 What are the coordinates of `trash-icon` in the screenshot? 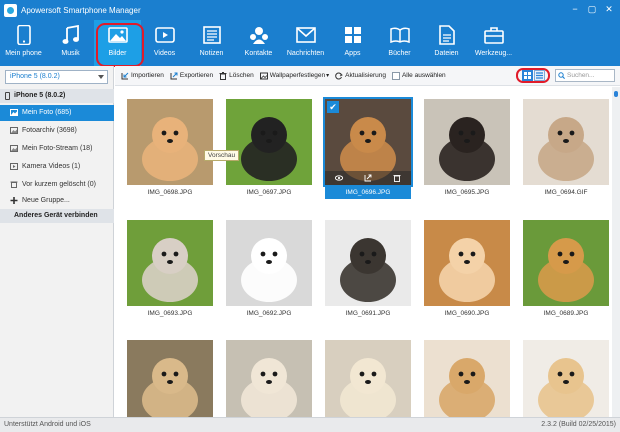 It's located at (397, 178).